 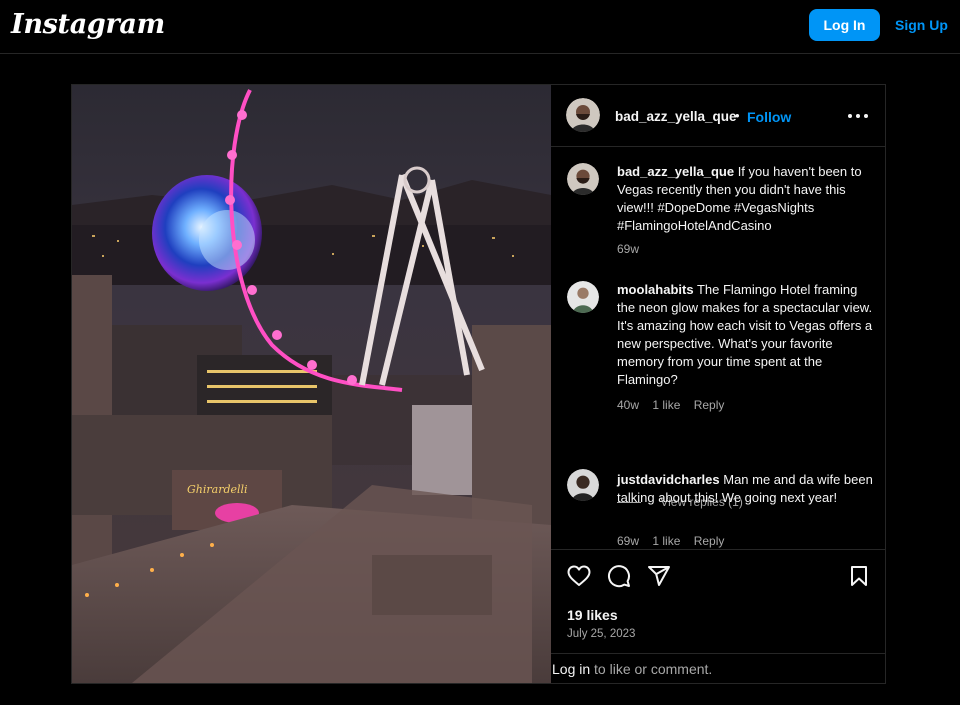 What do you see at coordinates (628, 405) in the screenshot?
I see `comment-time: 40w` at bounding box center [628, 405].